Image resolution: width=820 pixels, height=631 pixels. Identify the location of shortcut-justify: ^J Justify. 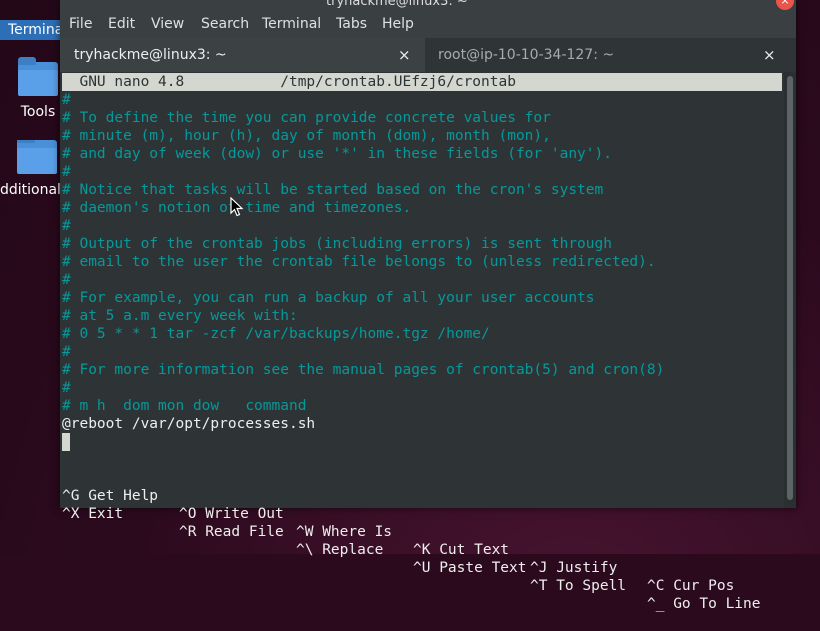
(573, 568).